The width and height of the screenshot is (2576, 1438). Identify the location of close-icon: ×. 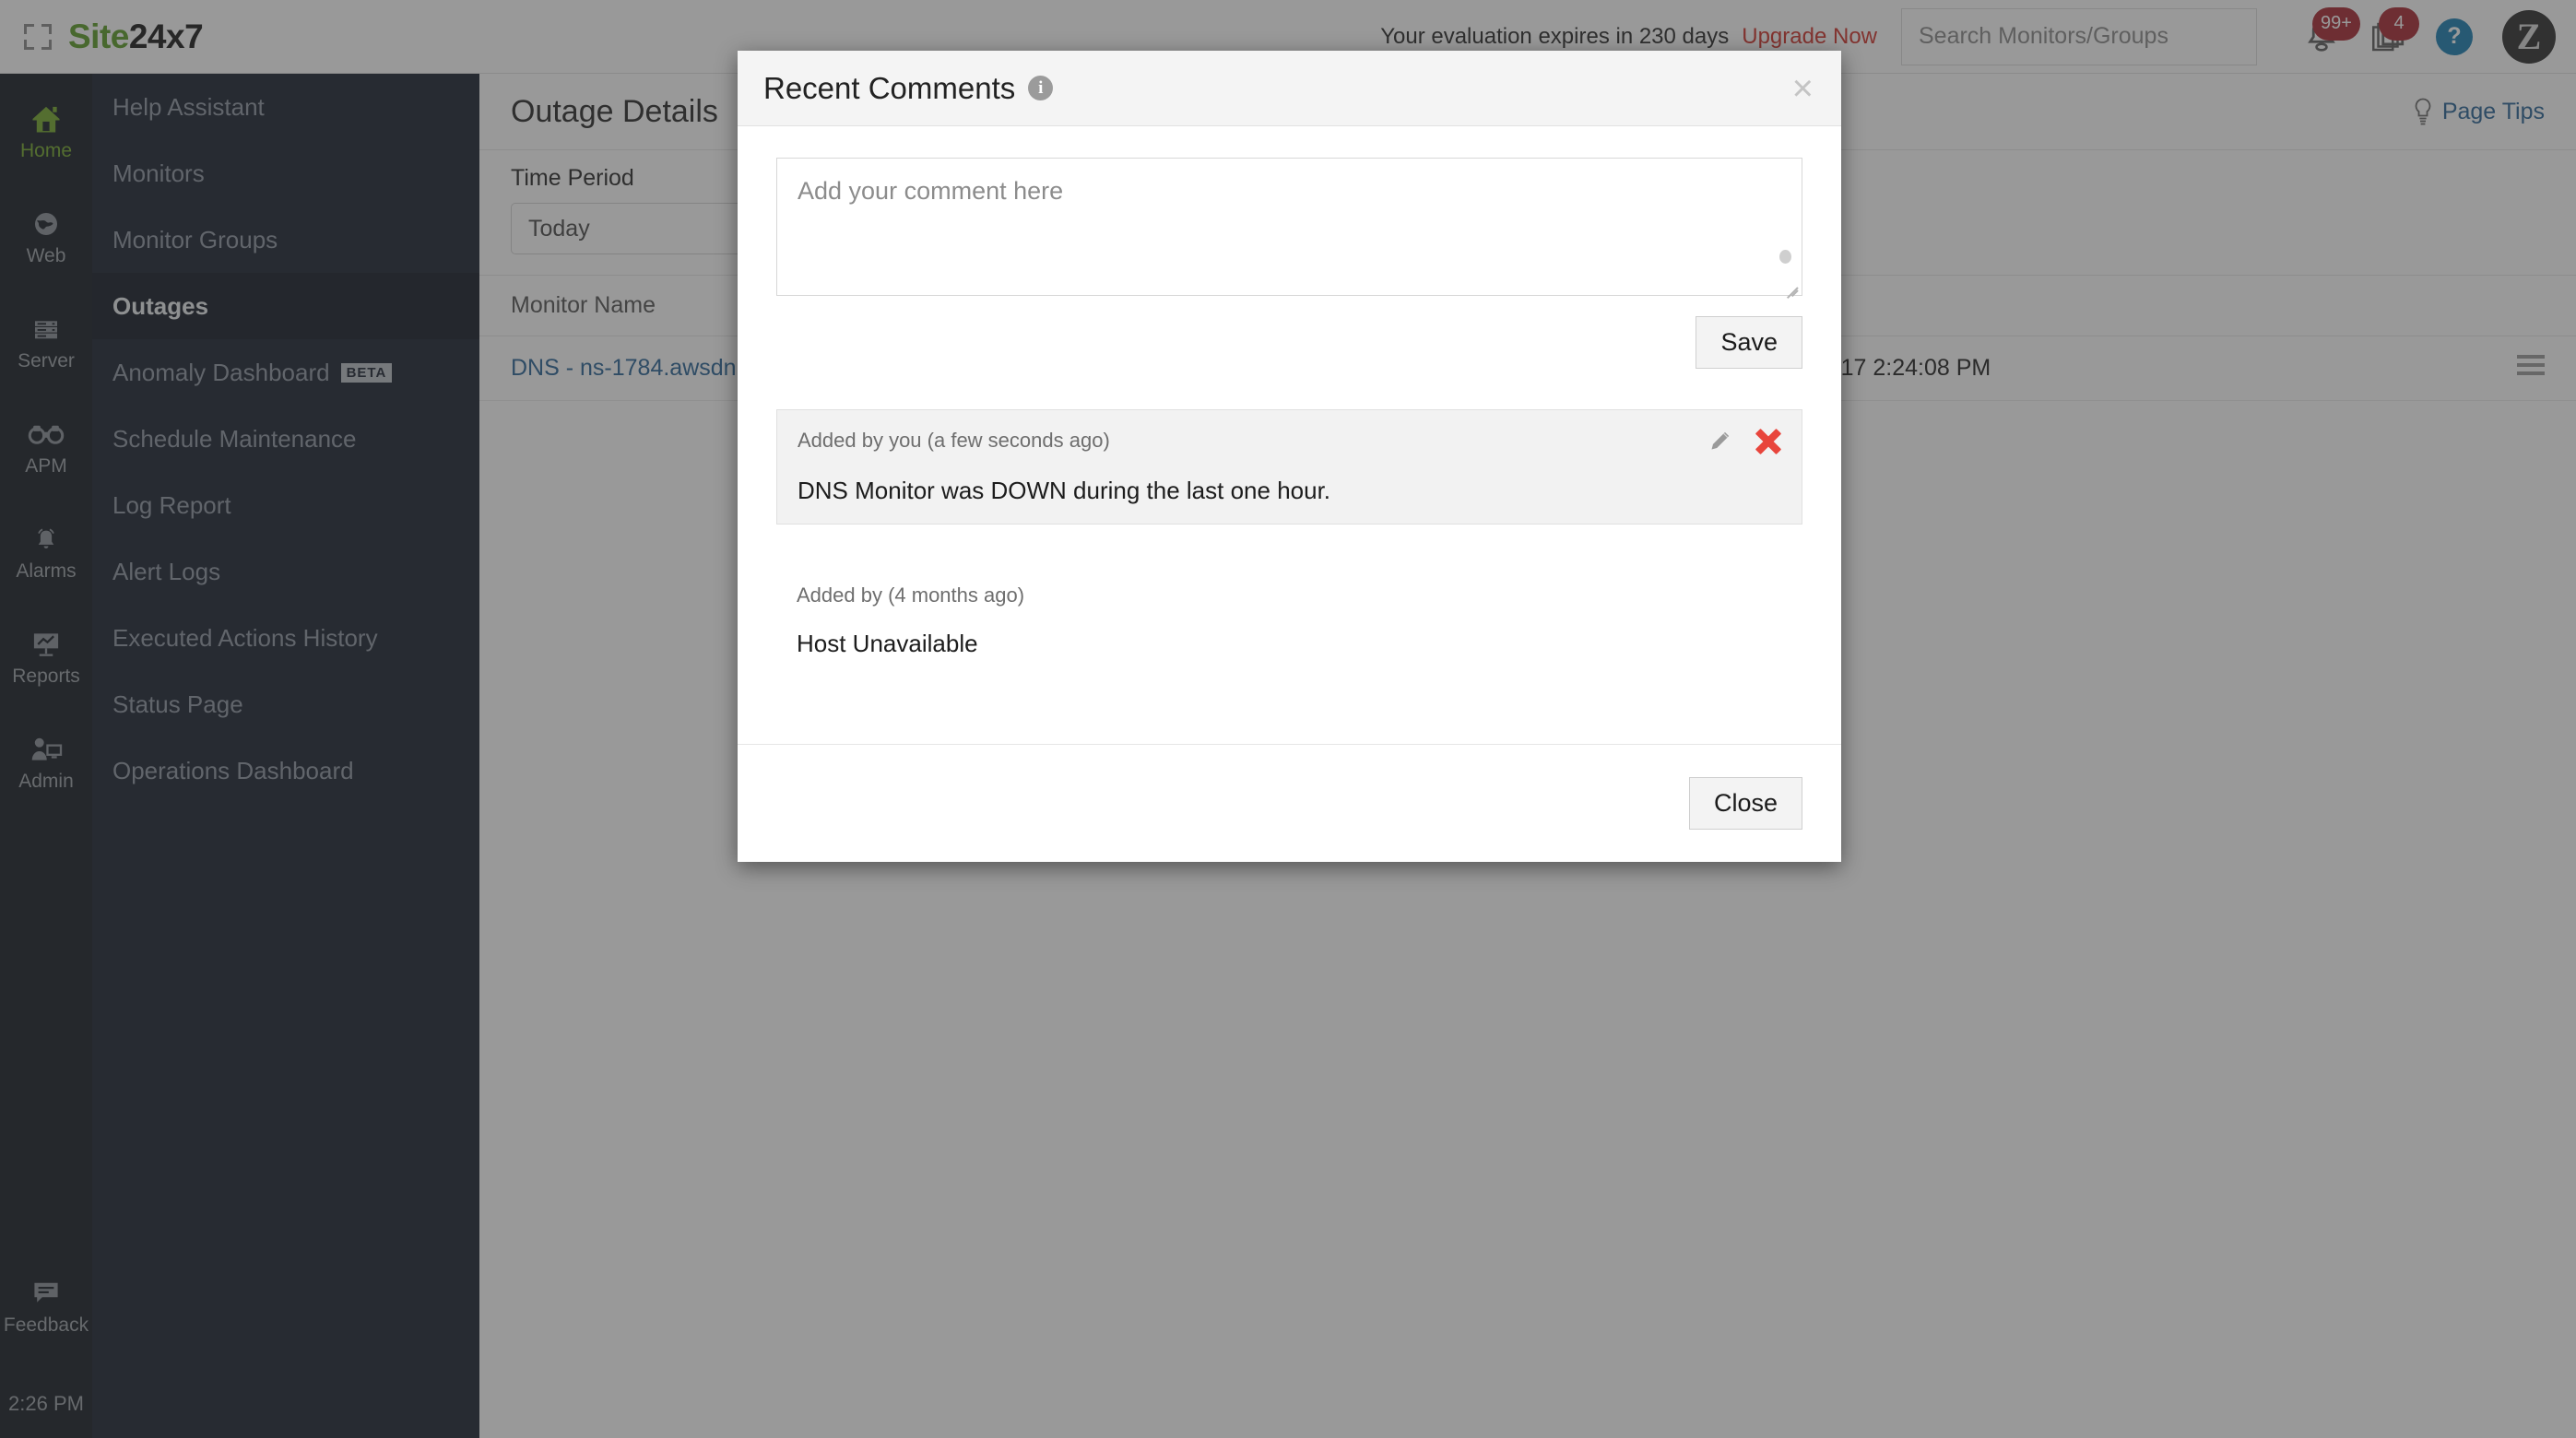
(1803, 88).